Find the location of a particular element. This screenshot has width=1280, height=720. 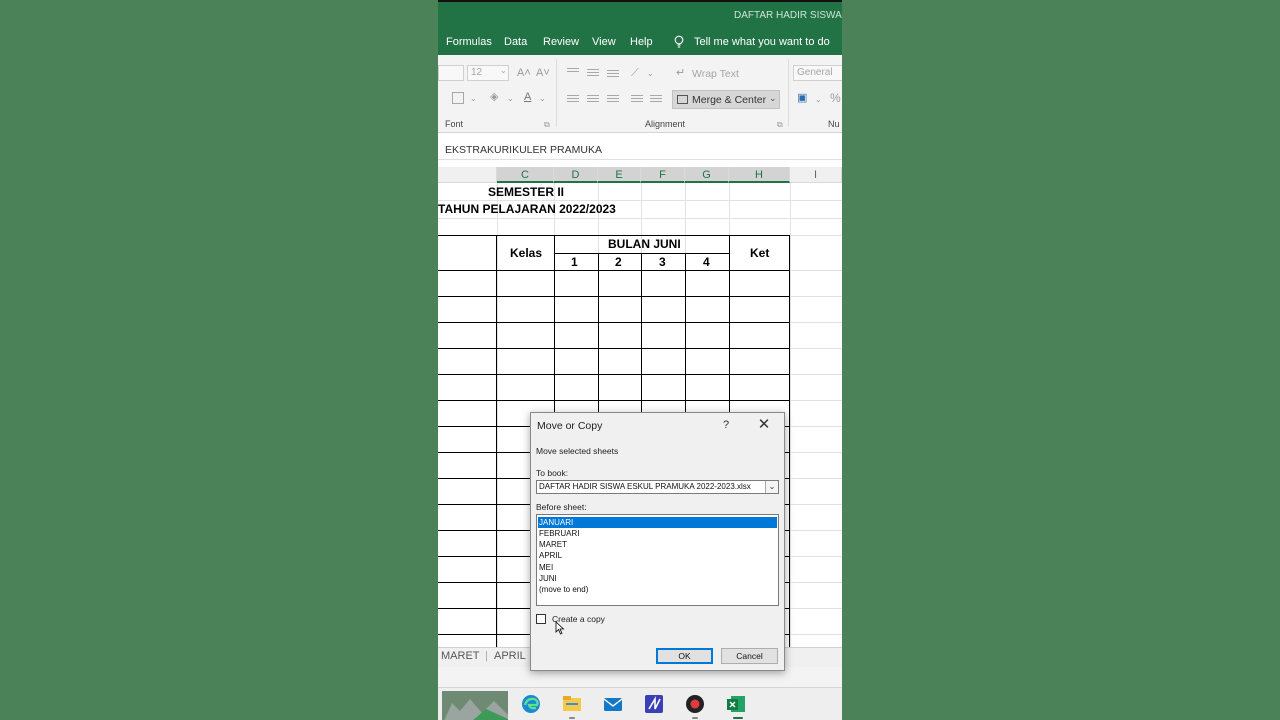

percent-button: % is located at coordinates (835, 98).